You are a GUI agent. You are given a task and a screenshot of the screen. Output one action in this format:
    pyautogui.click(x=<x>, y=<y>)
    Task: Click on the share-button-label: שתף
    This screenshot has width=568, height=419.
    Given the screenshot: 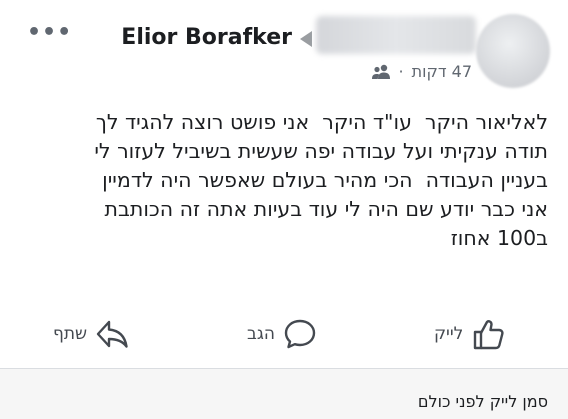 What is the action you would take?
    pyautogui.click(x=70, y=334)
    